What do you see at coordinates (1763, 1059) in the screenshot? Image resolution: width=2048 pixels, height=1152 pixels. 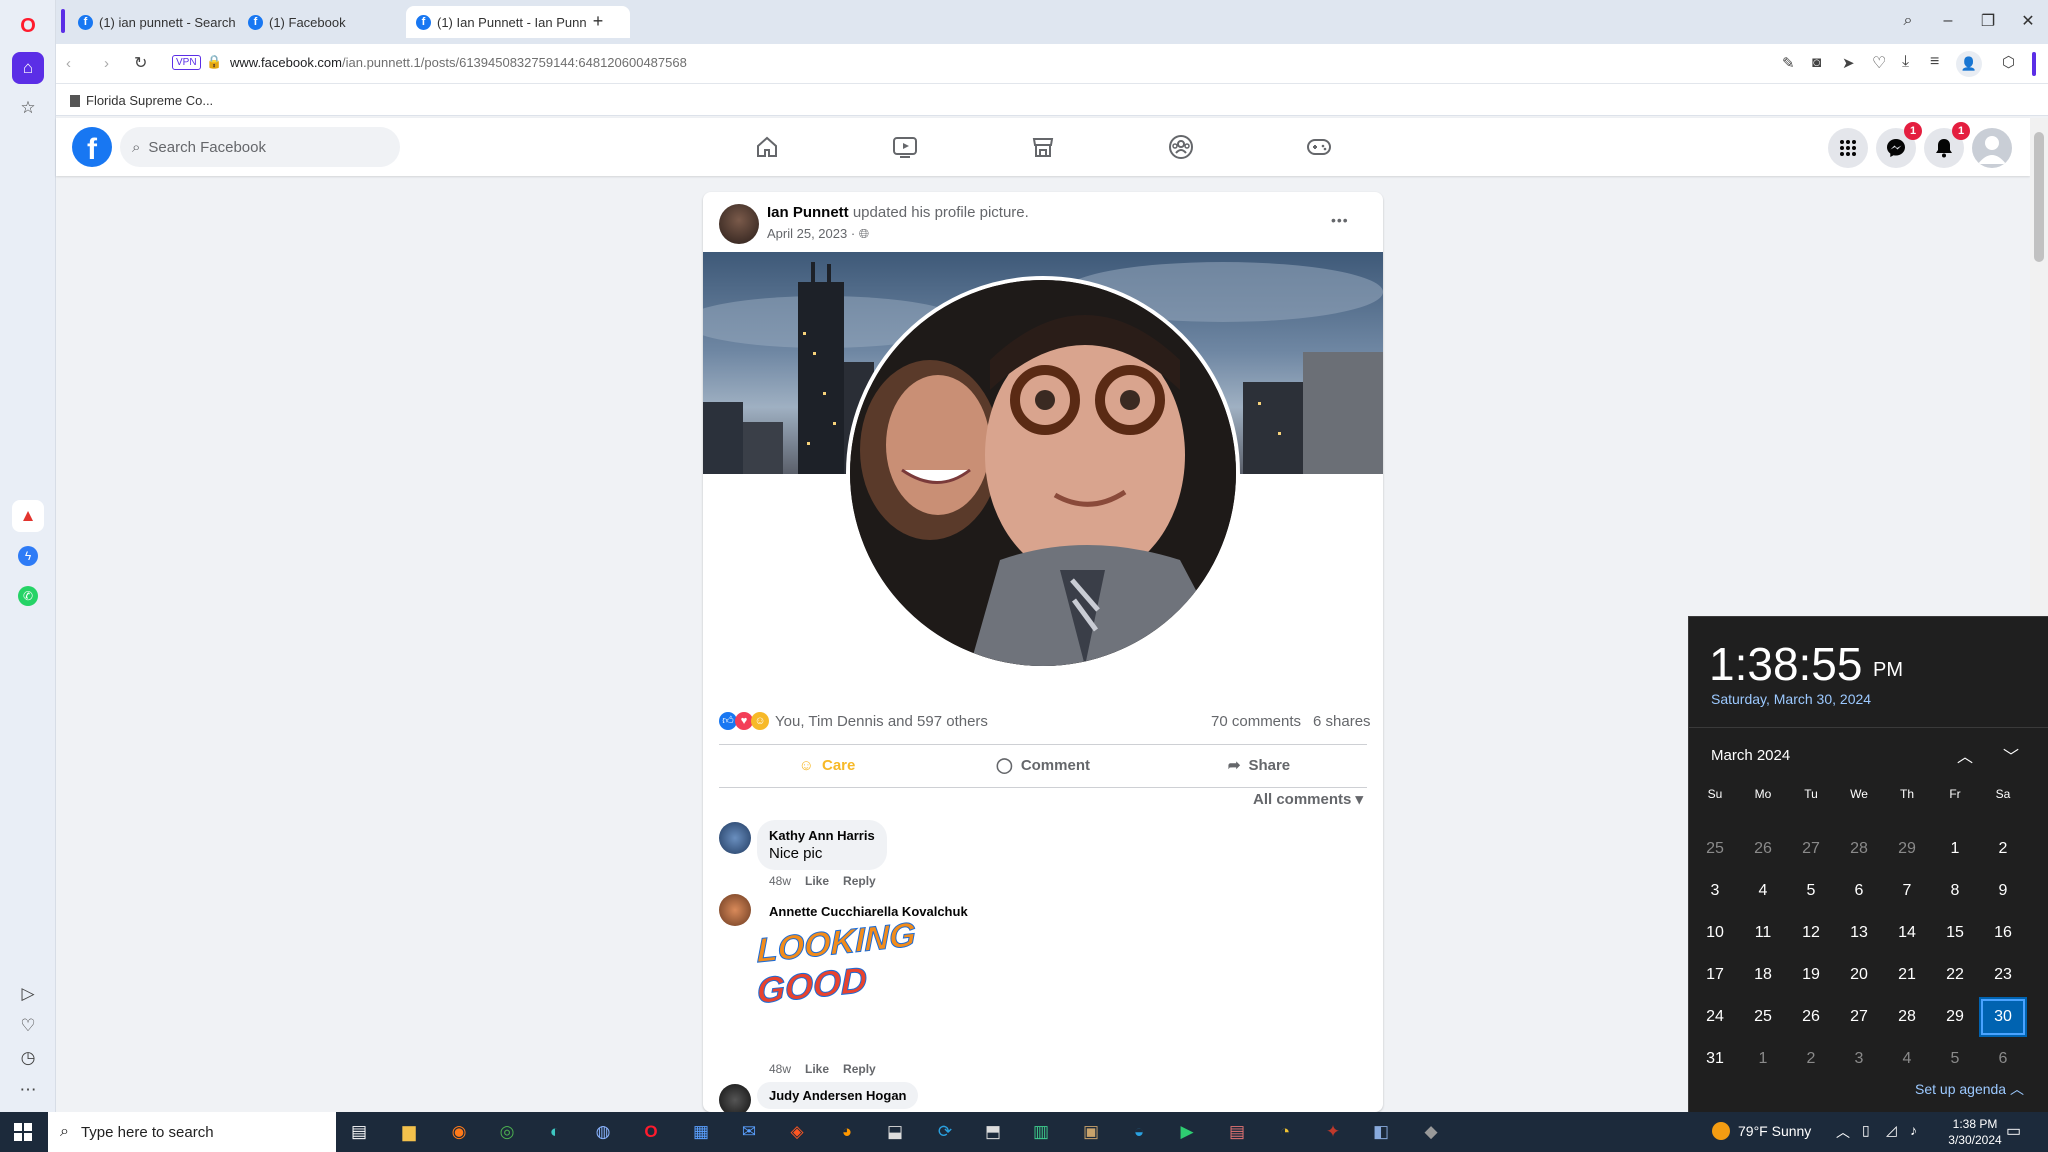 I see `calendar-day: 1` at bounding box center [1763, 1059].